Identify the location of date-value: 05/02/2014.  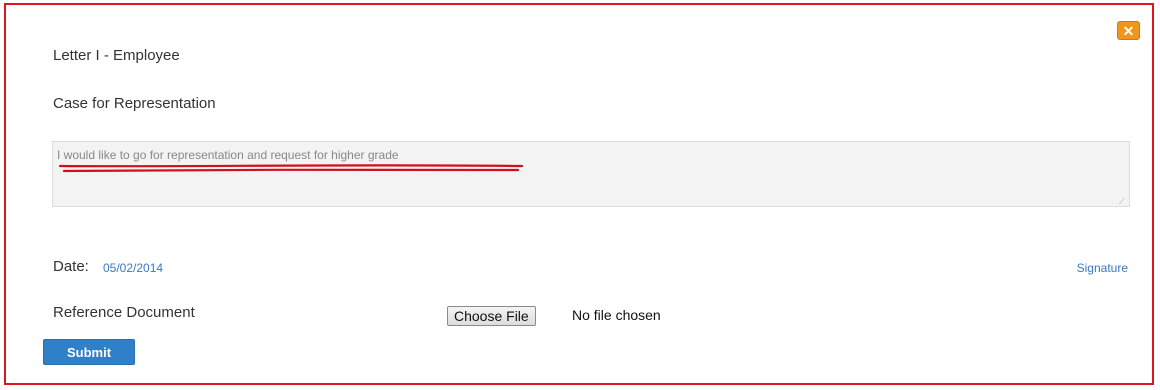
(133, 268).